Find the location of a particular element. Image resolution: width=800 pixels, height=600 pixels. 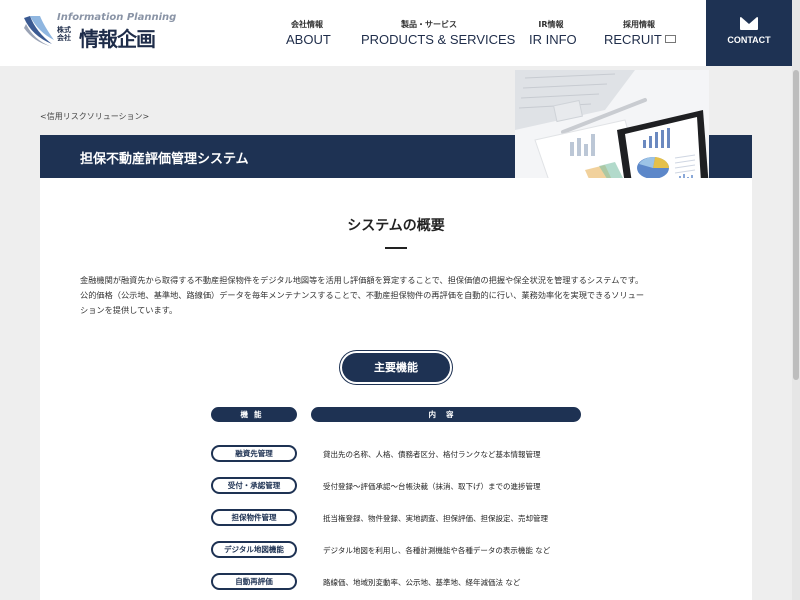

mail-icon is located at coordinates (749, 23).